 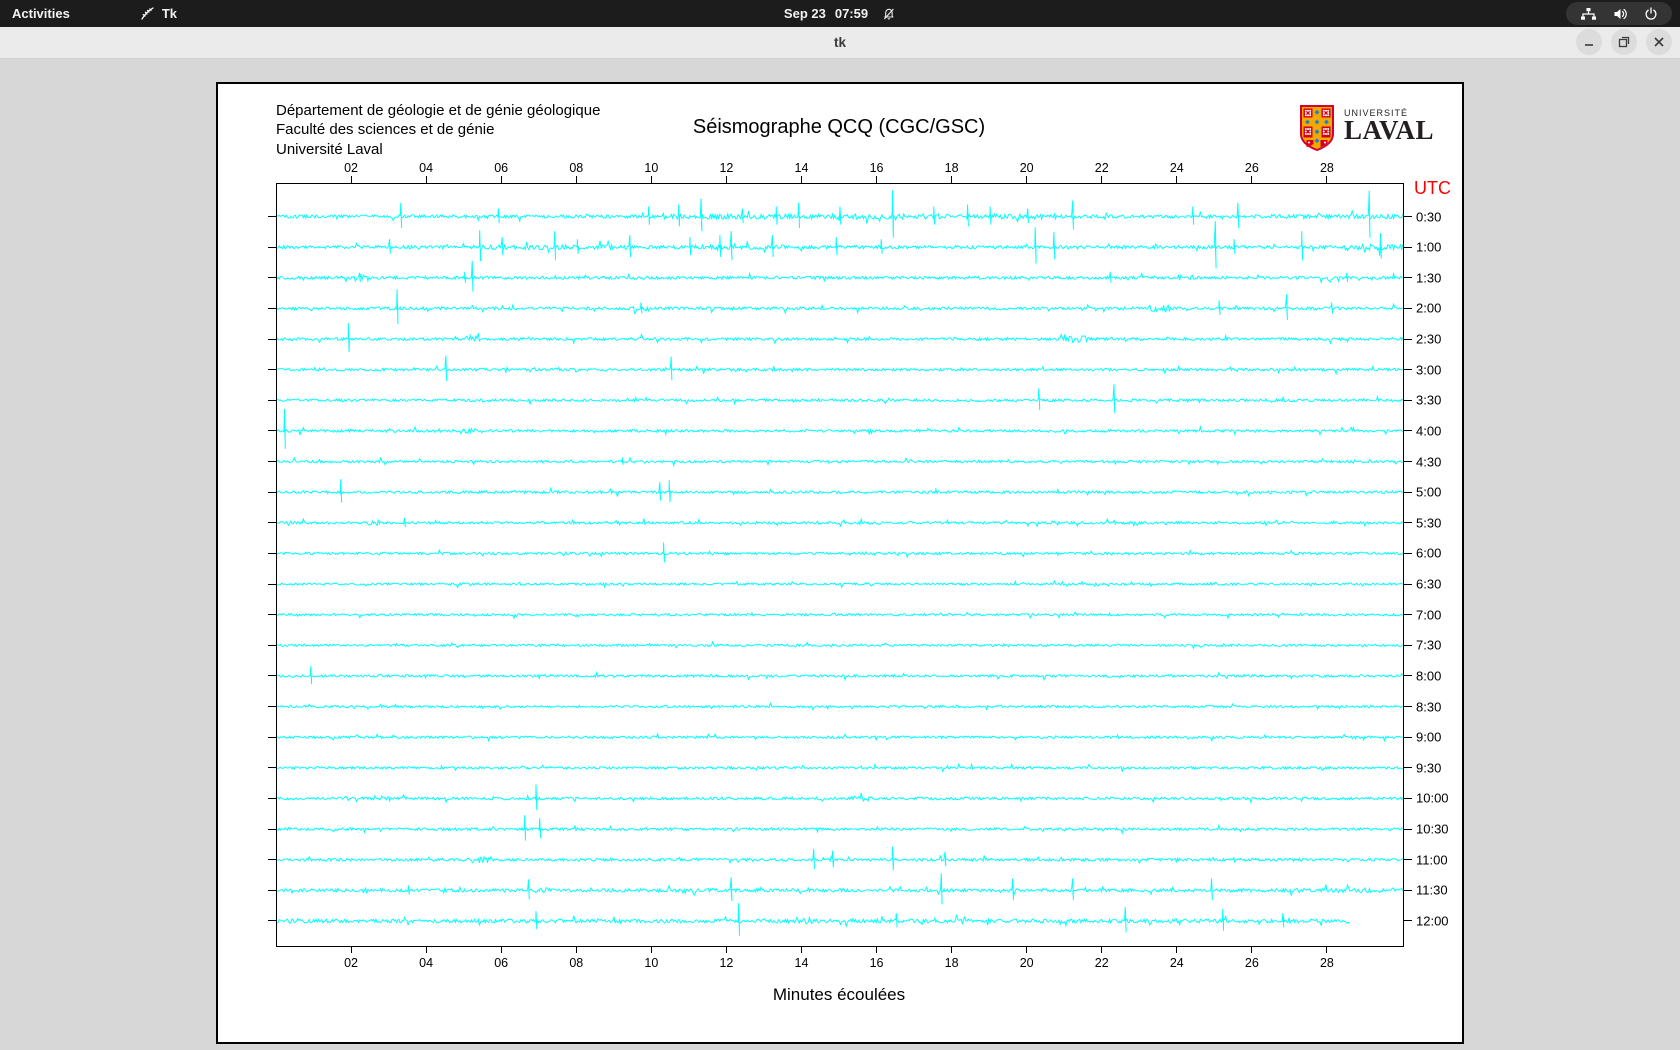 What do you see at coordinates (1429, 400) in the screenshot?
I see `row-time-label: 3:30` at bounding box center [1429, 400].